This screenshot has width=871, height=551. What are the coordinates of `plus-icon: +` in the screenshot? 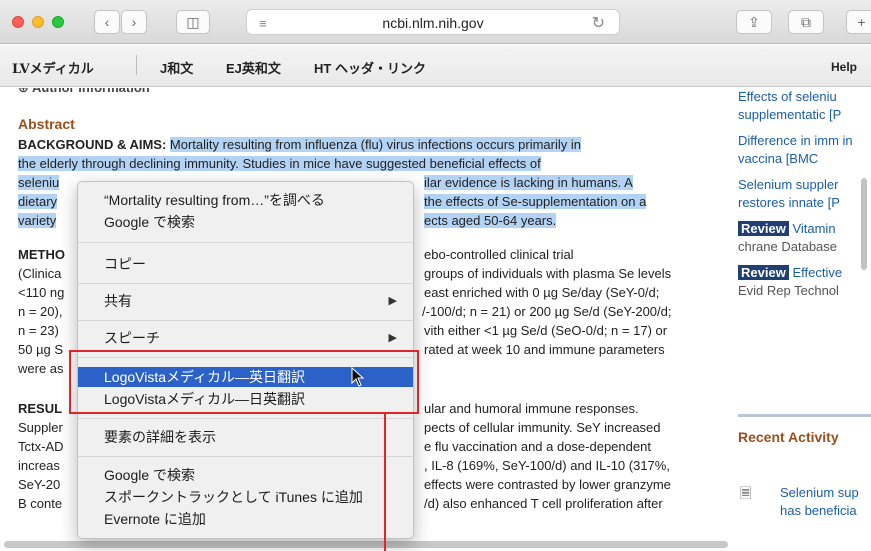 It's located at (861, 22).